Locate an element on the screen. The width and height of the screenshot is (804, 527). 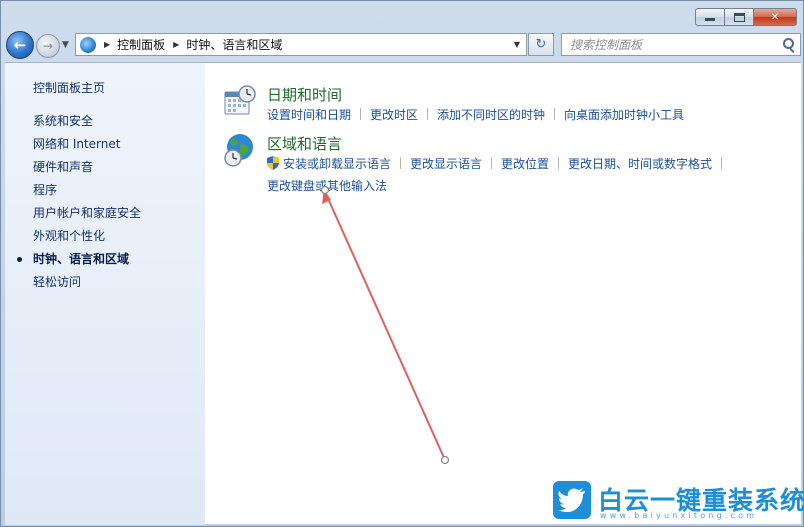
twitter-bird-icon is located at coordinates (571, 500).